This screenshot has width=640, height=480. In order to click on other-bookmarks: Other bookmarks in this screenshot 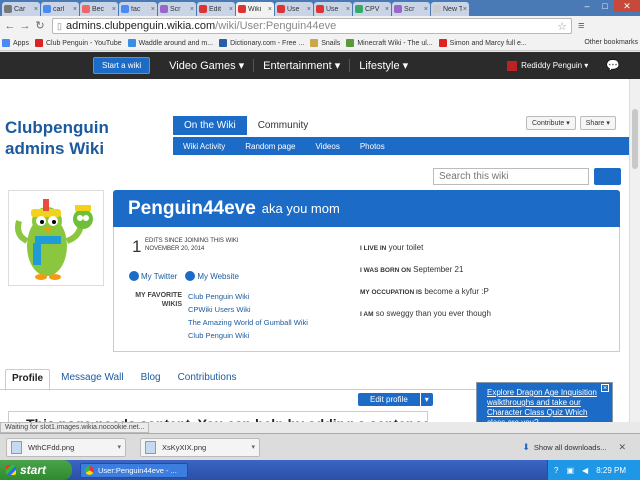, I will do `click(611, 42)`.